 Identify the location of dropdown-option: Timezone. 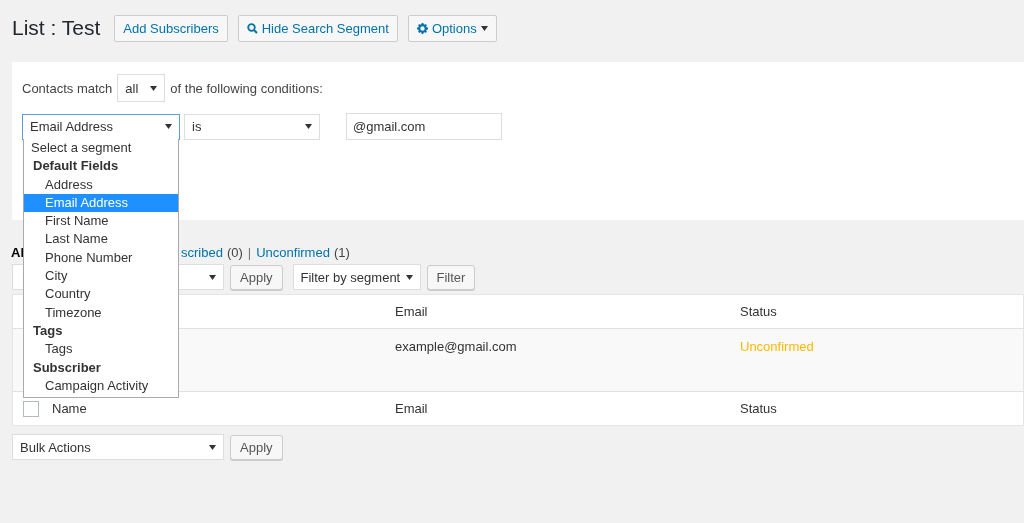
(101, 312).